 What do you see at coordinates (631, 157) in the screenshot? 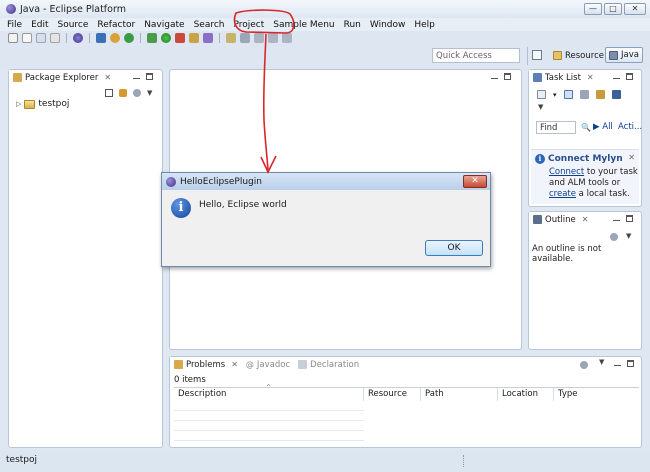
I see `close-mylyn-icon: ✕` at bounding box center [631, 157].